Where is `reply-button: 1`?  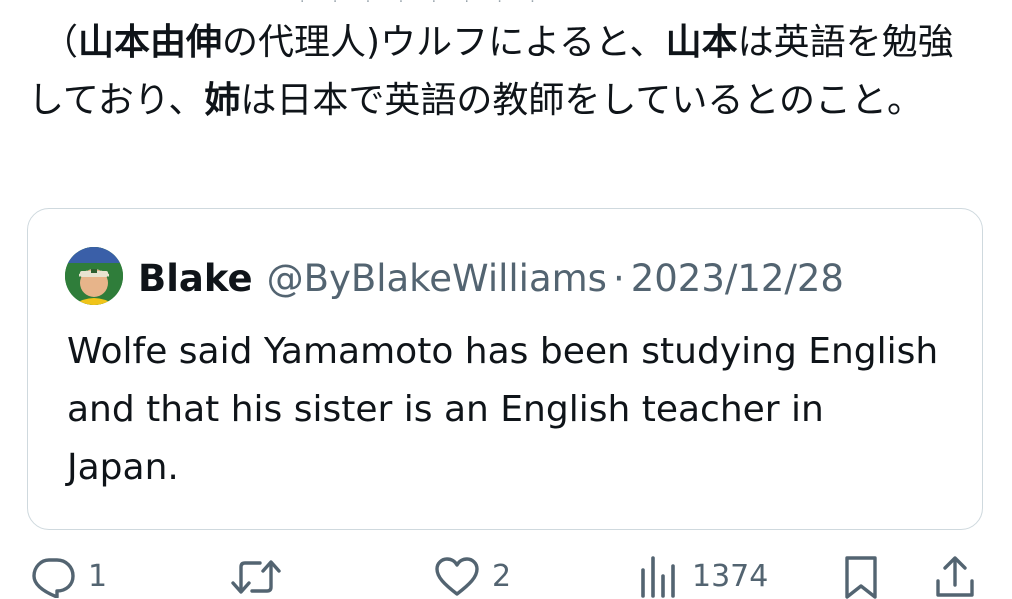
reply-button: 1 is located at coordinates (68, 577).